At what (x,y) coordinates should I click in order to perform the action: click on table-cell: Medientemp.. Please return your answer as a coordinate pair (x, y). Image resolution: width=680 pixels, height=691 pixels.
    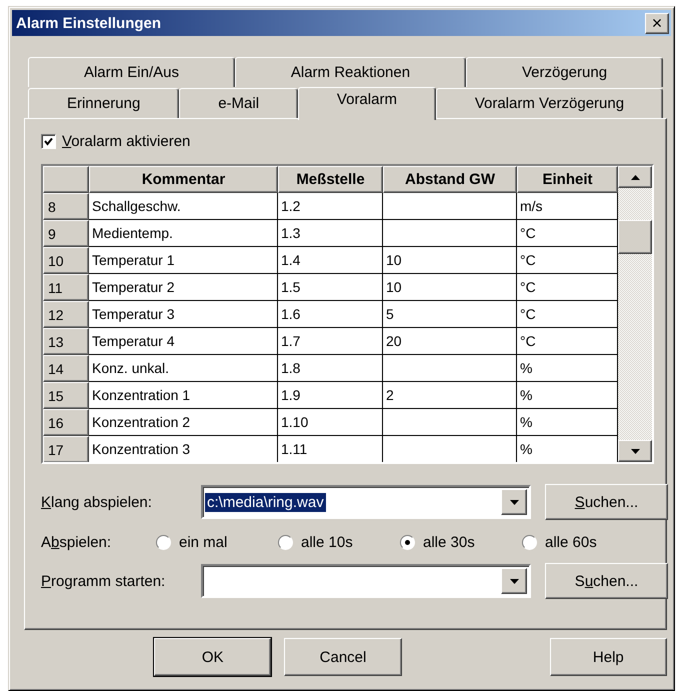
    Looking at the image, I should click on (183, 233).